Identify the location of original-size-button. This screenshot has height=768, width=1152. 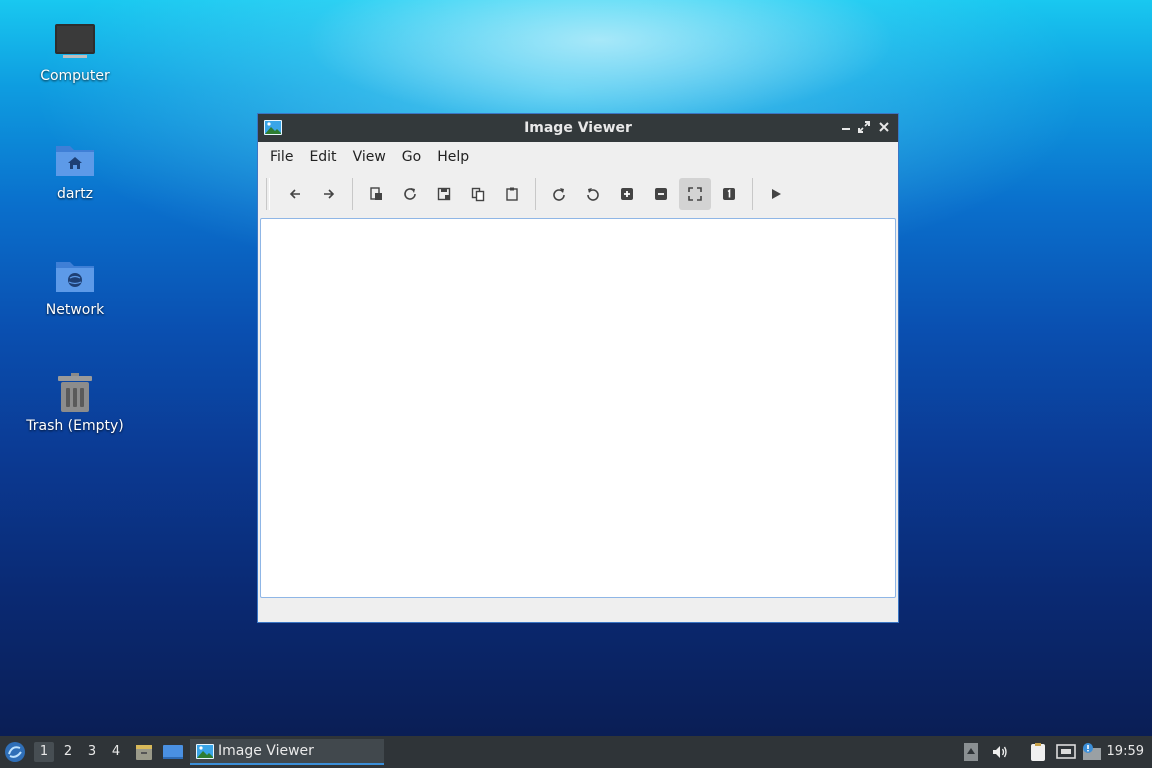
(729, 194).